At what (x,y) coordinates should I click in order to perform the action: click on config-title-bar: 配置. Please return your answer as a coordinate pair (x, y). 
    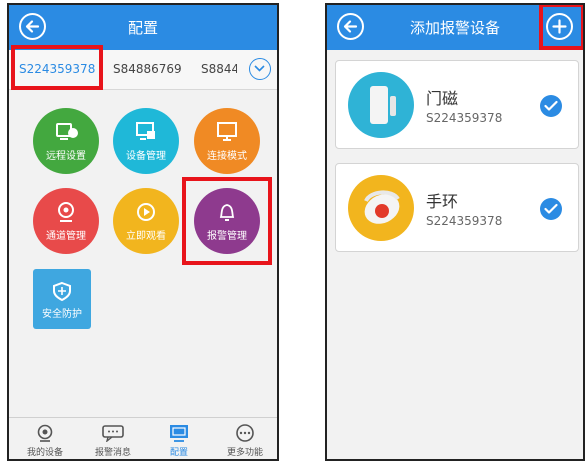
    Looking at the image, I should click on (143, 27).